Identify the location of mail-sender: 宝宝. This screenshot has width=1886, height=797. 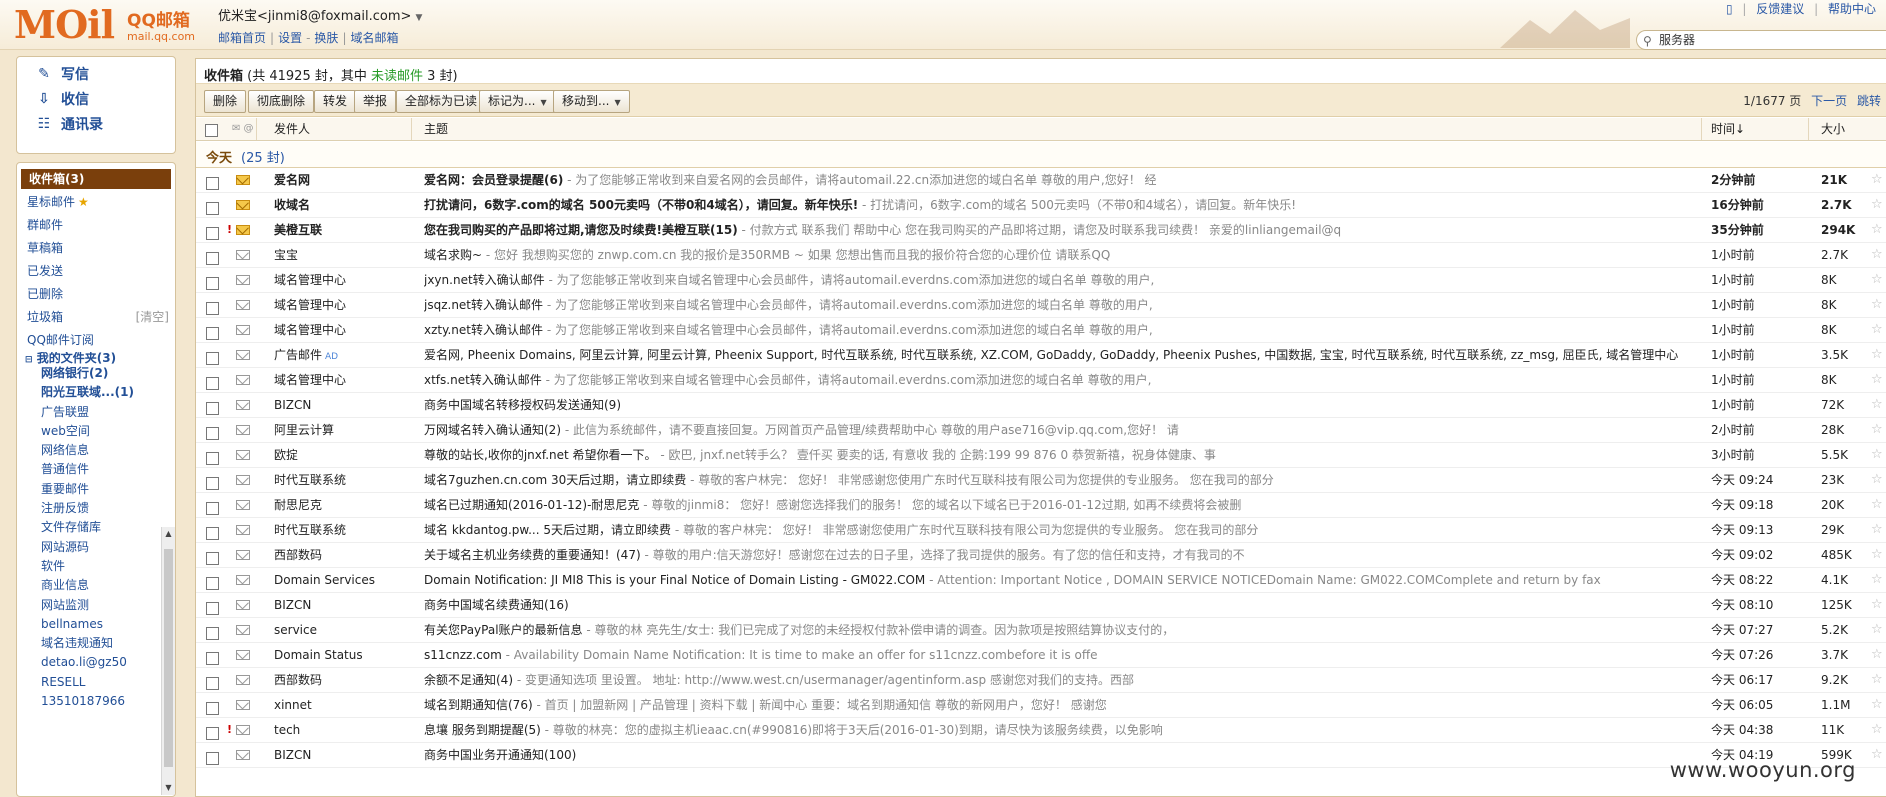
(344, 255).